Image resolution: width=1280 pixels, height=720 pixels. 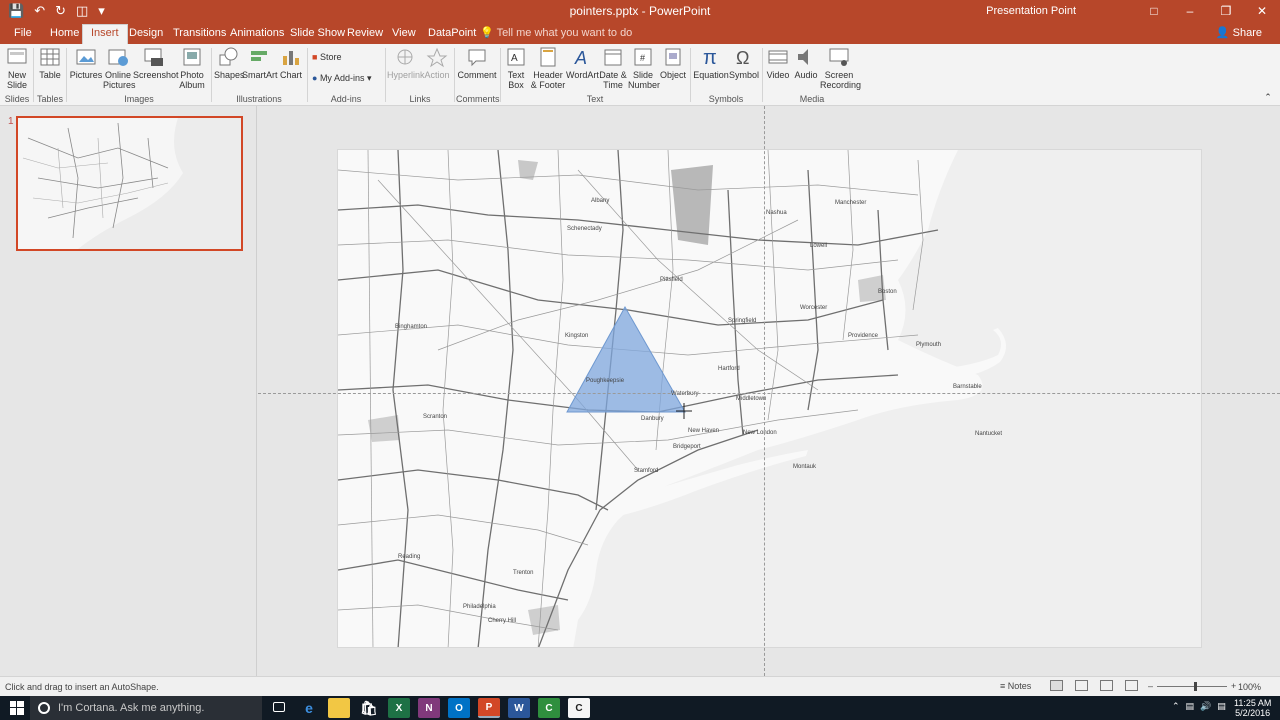 I want to click on map-label: Binghamton, so click(x=411, y=327).